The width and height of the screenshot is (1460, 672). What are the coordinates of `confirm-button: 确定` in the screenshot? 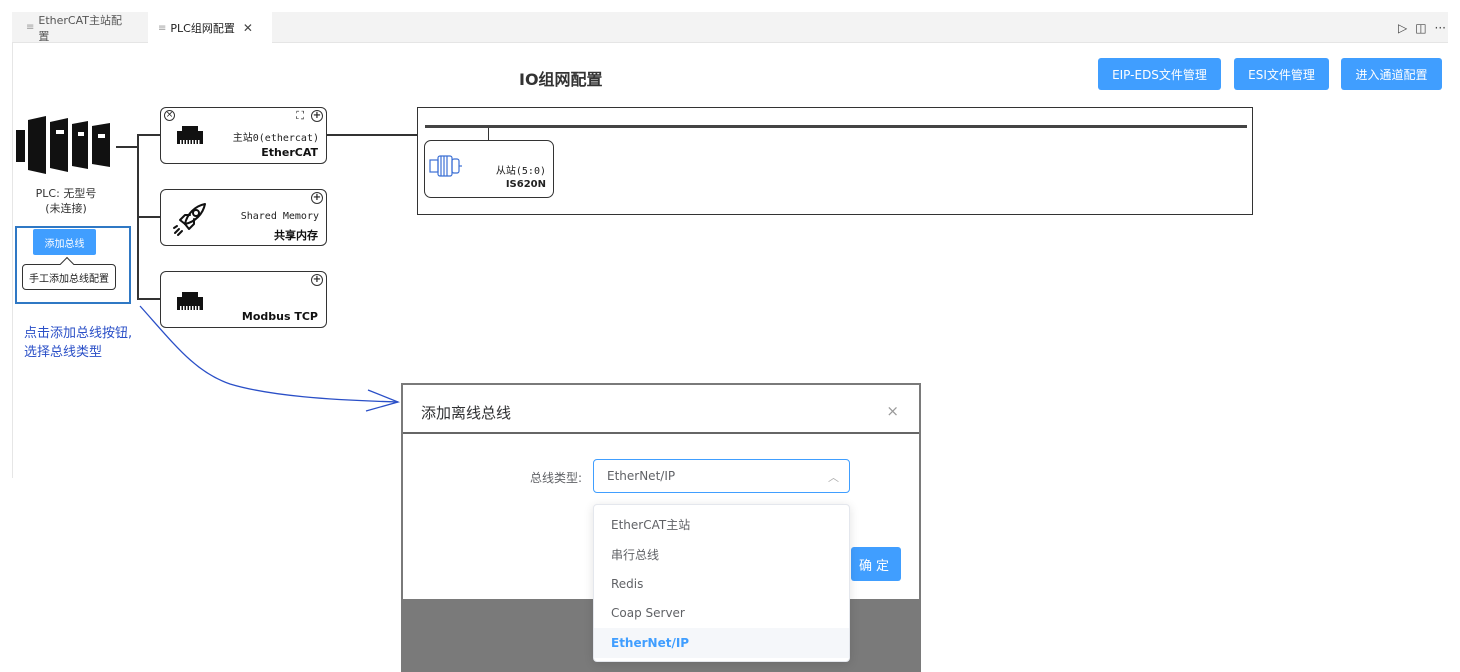 It's located at (876, 564).